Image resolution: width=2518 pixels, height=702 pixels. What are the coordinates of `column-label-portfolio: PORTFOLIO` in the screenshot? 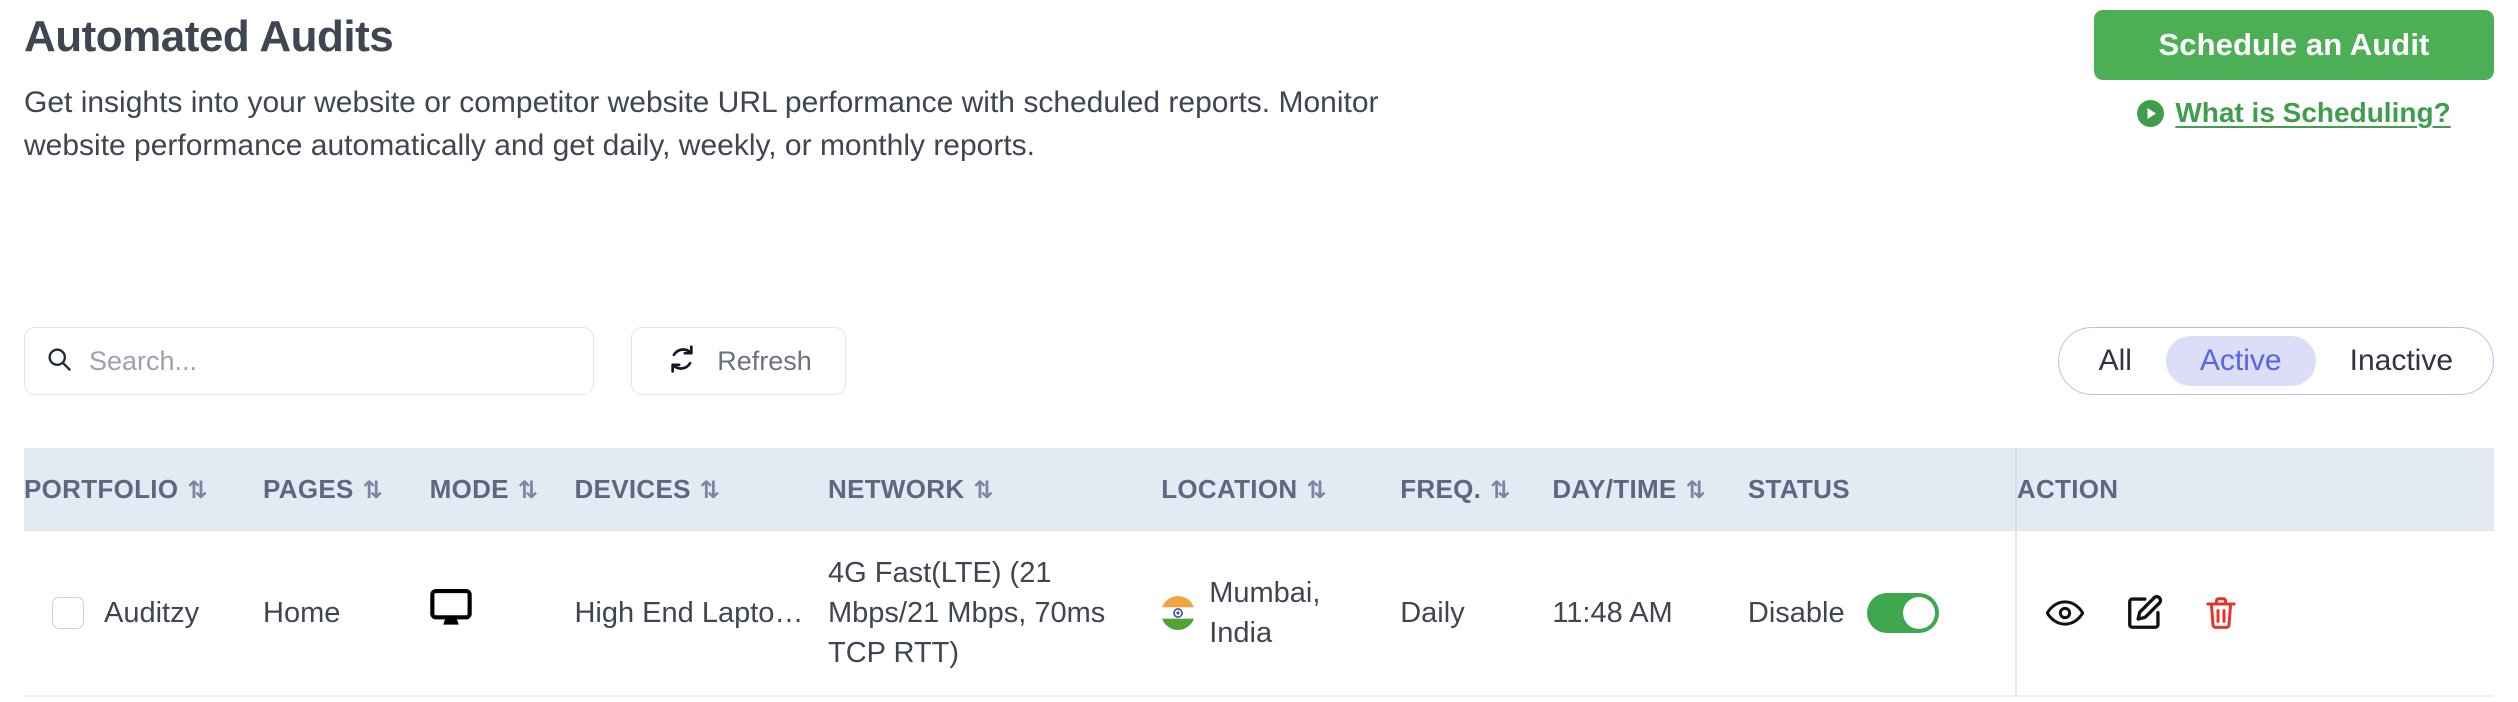 It's located at (101, 489).